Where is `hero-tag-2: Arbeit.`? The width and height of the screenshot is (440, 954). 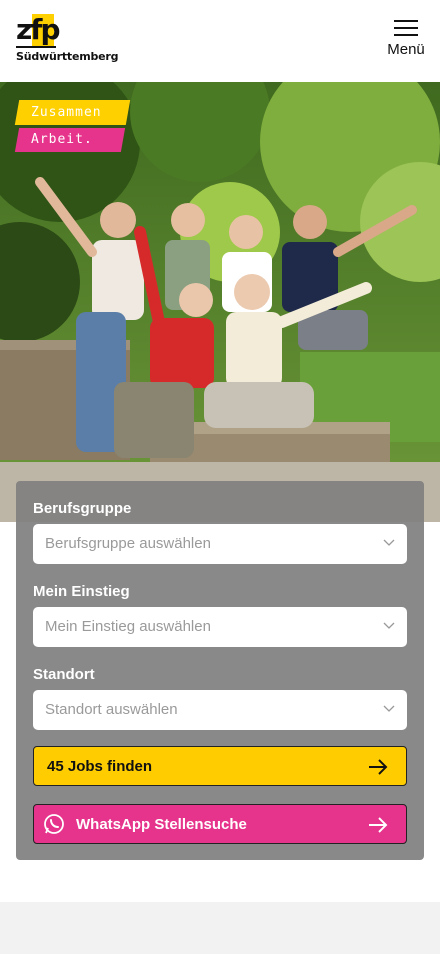 hero-tag-2: Arbeit. is located at coordinates (69, 140).